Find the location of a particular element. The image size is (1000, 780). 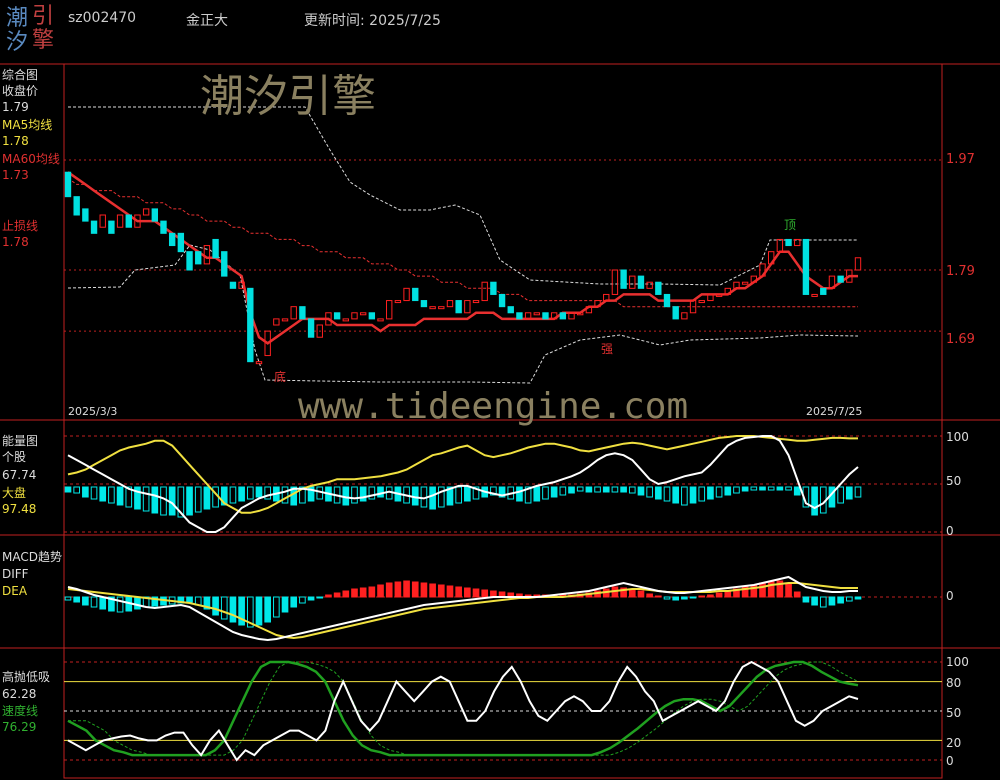

energy-market-label: 大盘 is located at coordinates (14, 493).